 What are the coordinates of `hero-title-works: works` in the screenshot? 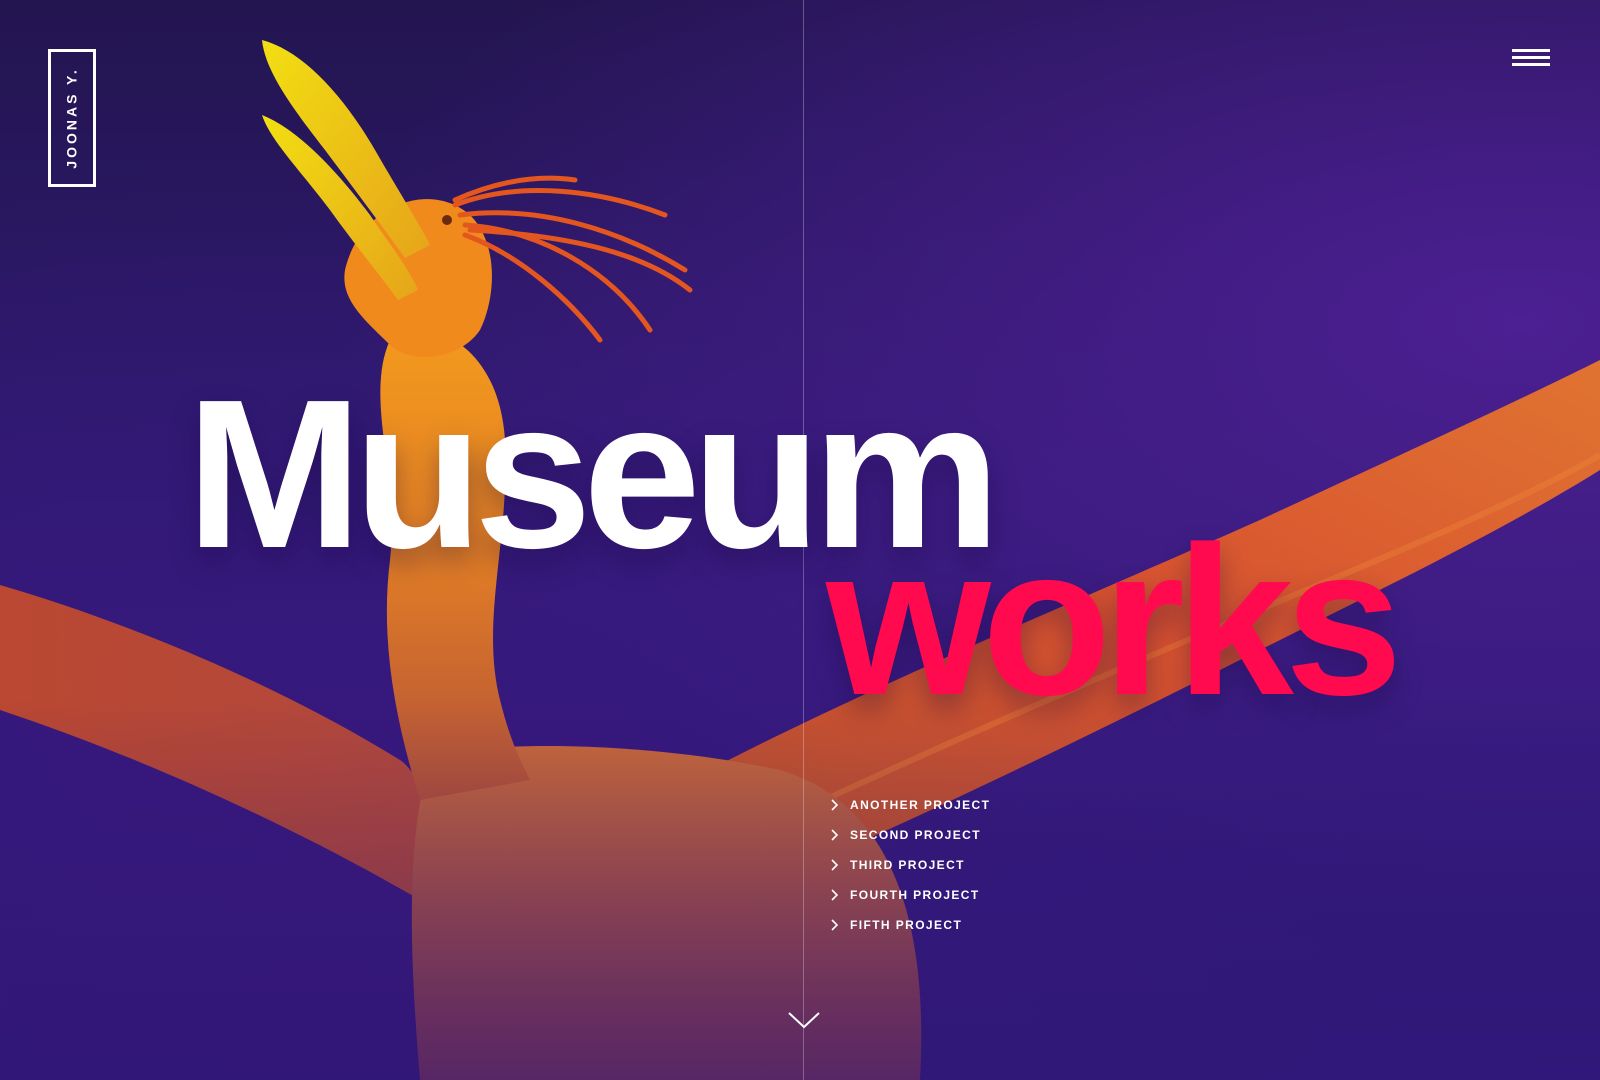 It's located at (1114, 620).